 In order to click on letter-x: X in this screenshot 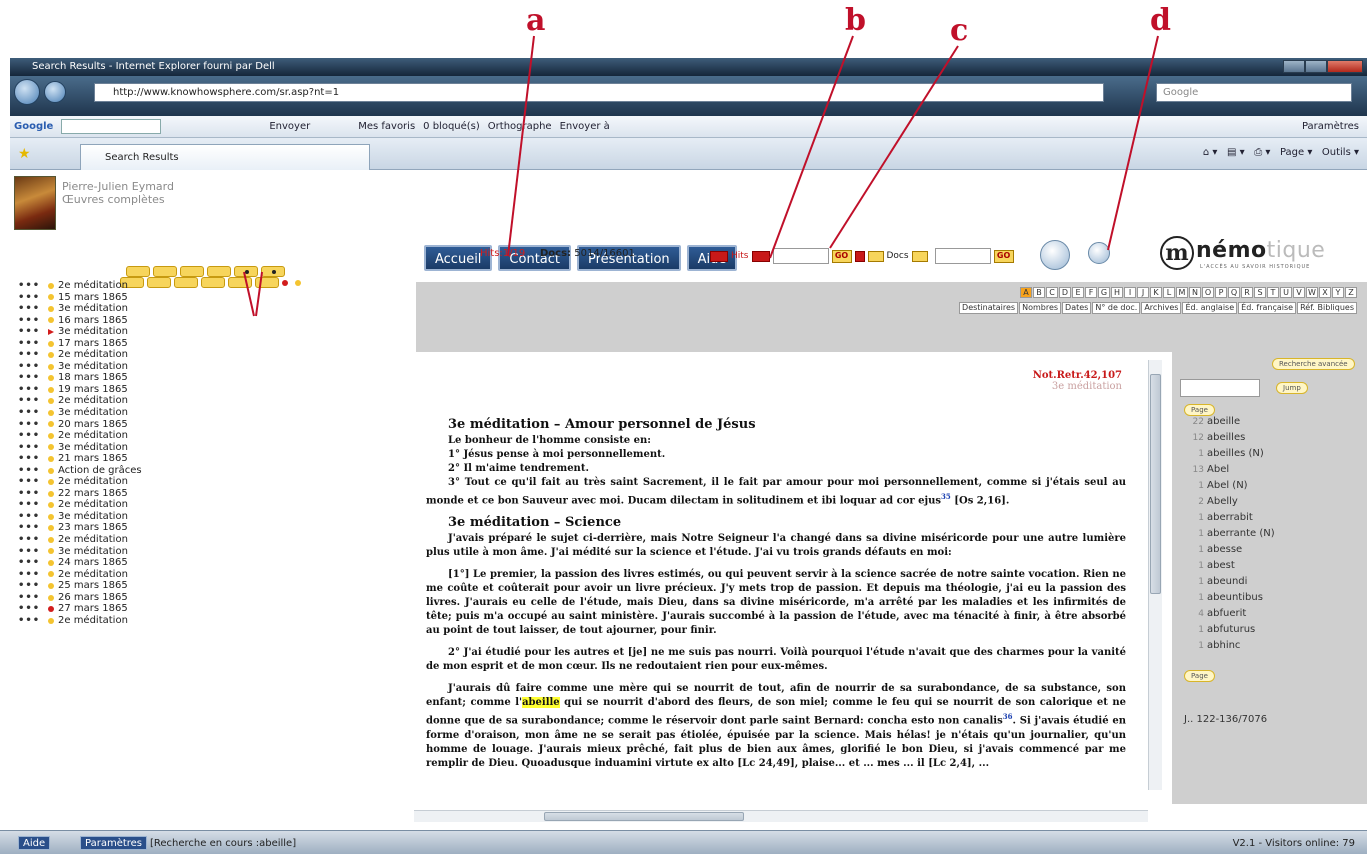, I will do `click(1325, 292)`.